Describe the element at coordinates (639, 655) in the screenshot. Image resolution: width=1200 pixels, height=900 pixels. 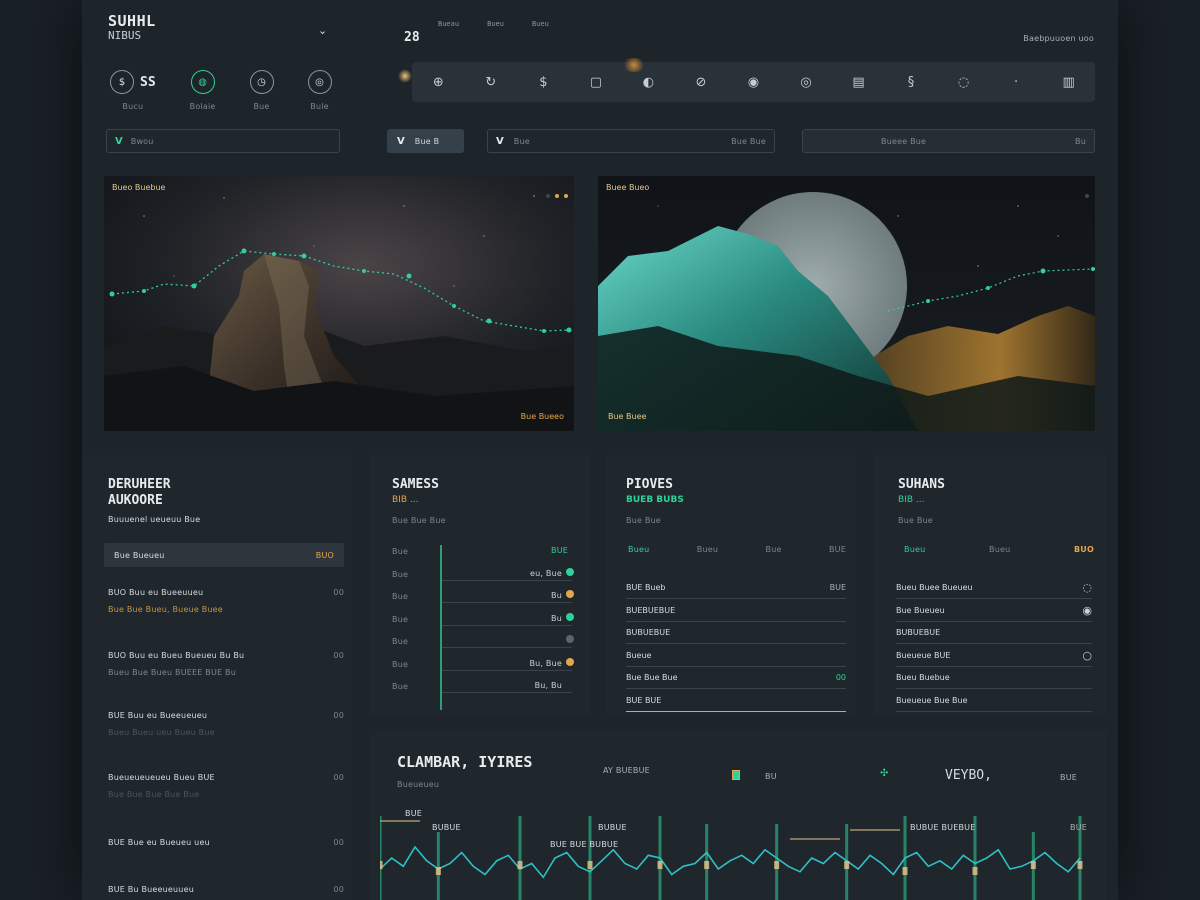
I see `table-cell-label: Bueue` at that location.